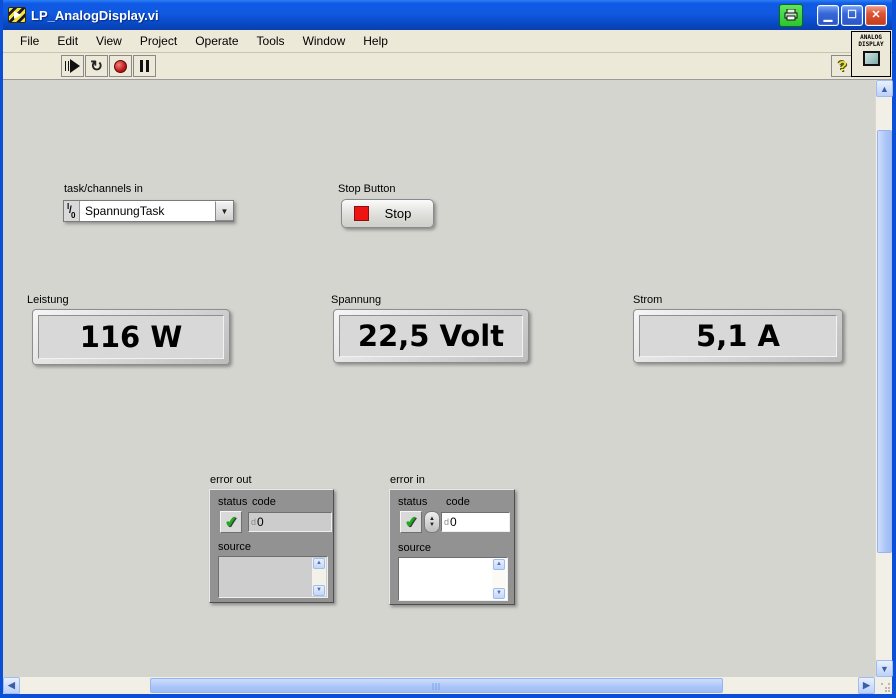  I want to click on error-in-source-field: ▲ ▼, so click(453, 579).